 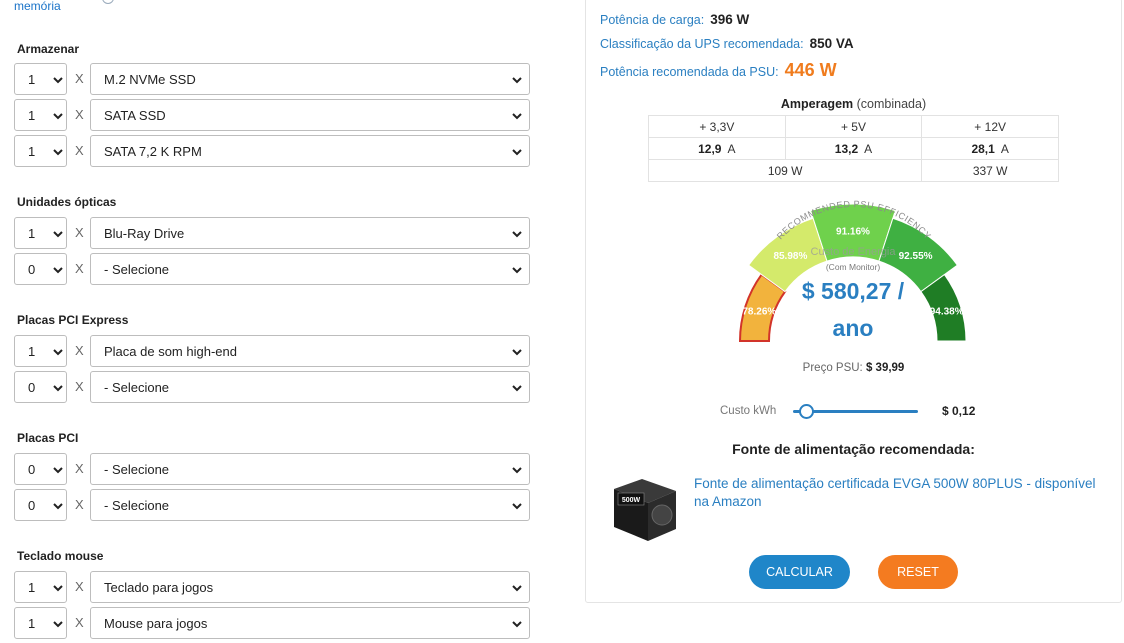 I want to click on component-value: Mouse para jogos, so click(x=156, y=623).